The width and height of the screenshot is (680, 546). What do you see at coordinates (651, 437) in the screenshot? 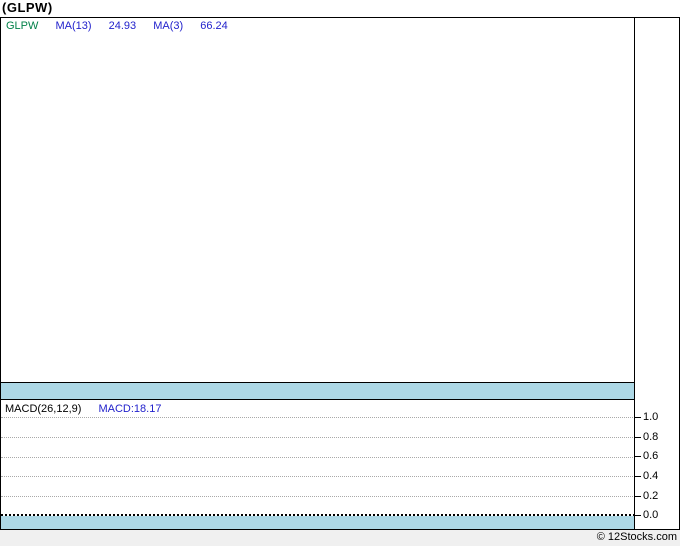
I see `y-axis-tick-label: 0.8` at bounding box center [651, 437].